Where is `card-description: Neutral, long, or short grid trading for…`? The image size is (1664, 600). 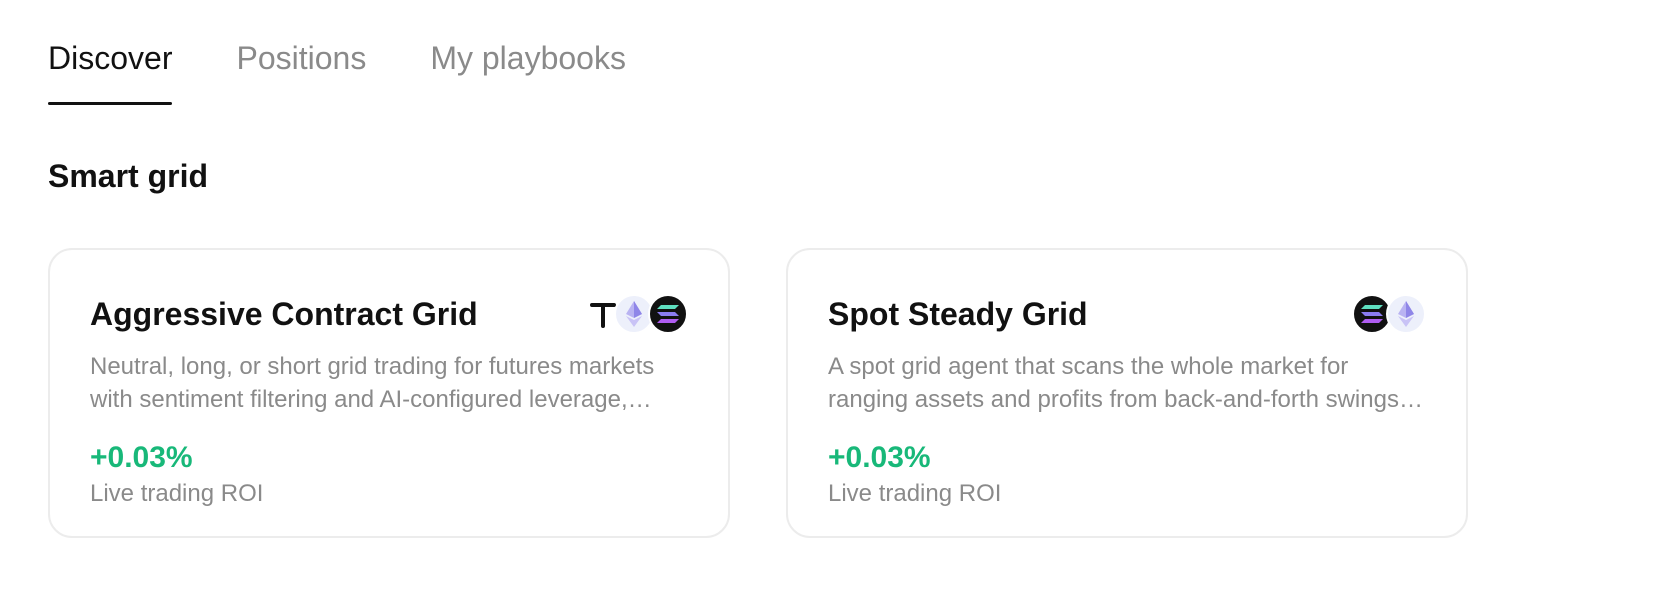
card-description: Neutral, long, or short grid trading for… is located at coordinates (372, 383).